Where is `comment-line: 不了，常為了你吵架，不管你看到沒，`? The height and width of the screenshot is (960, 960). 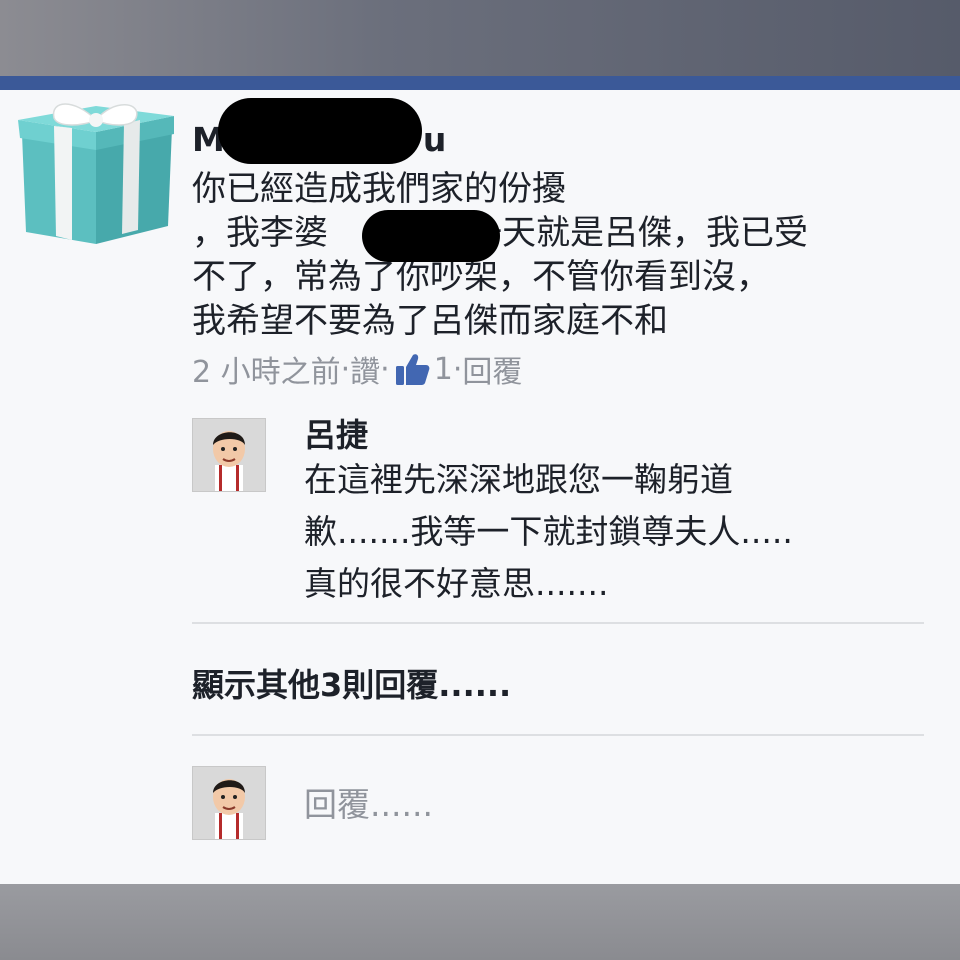
comment-line: 不了，常為了你吵架，不管你看到沒， is located at coordinates (481, 277).